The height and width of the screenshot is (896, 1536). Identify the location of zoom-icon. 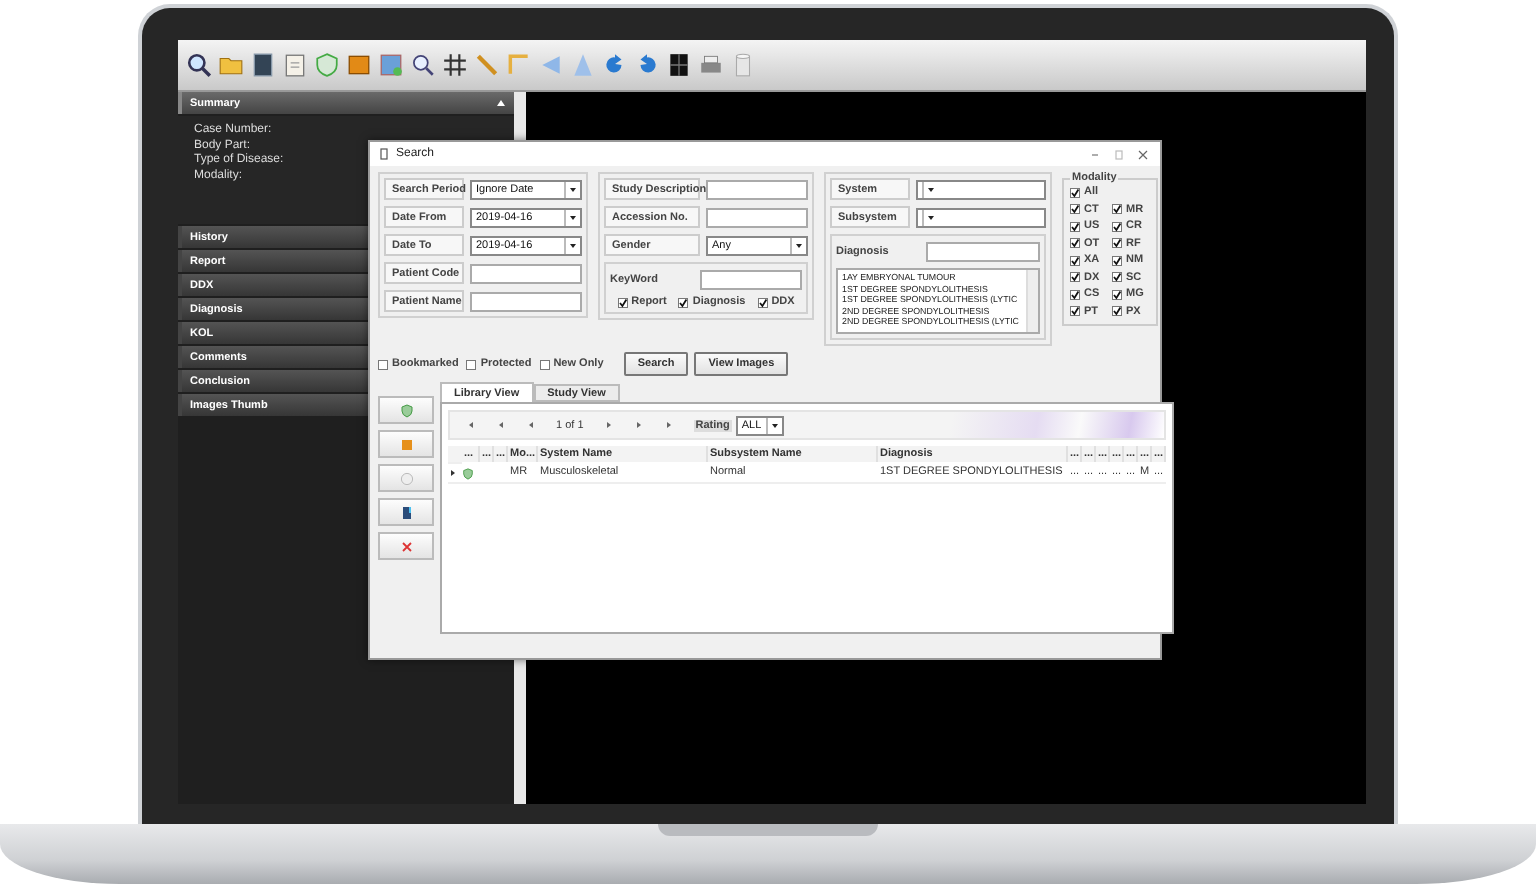
(423, 65).